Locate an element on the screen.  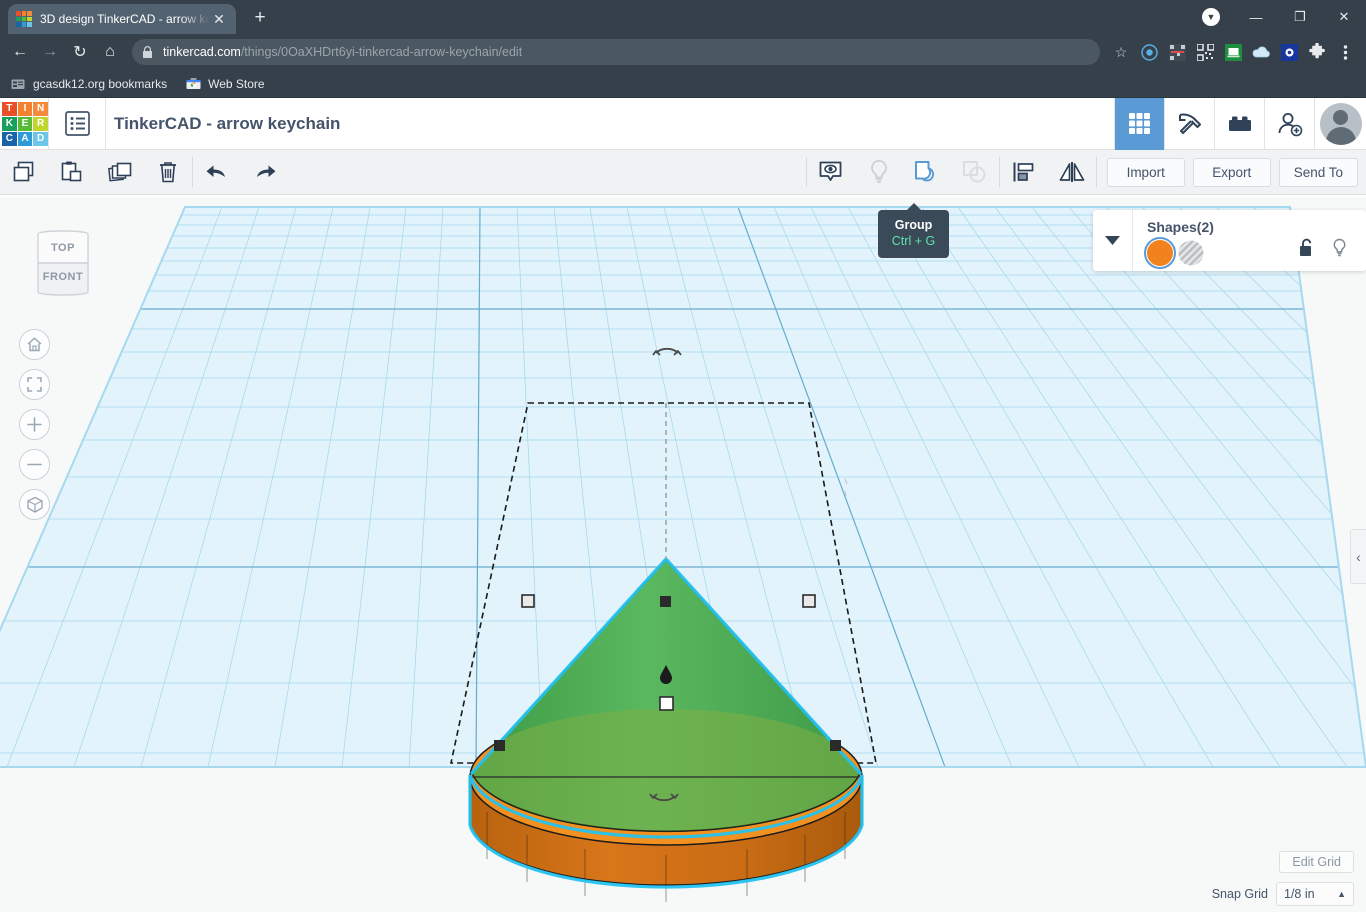
viewcube-top-label: TOP is located at coordinates (63, 248).